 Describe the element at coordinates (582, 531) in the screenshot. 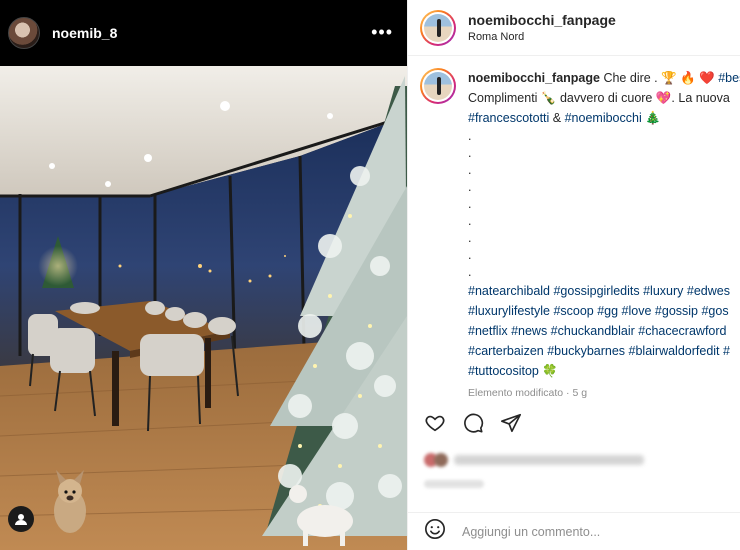

I see `comment-input` at that location.